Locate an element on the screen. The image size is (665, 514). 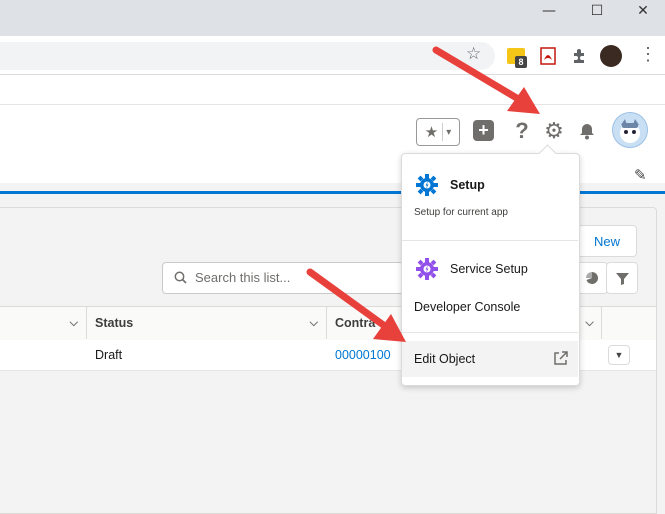
arrow-to-setup-gear is located at coordinates (486, 80).